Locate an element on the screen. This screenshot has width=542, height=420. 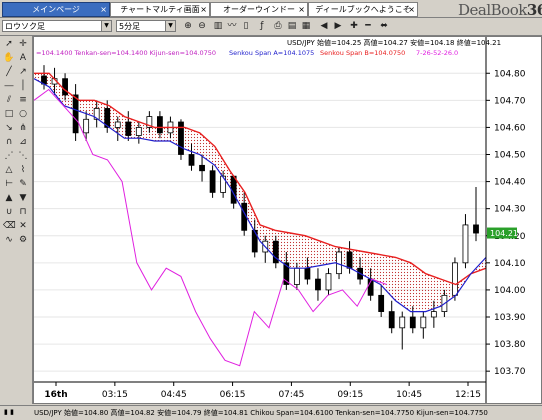
sell-marker-icon: ▼ is located at coordinates (23, 198).